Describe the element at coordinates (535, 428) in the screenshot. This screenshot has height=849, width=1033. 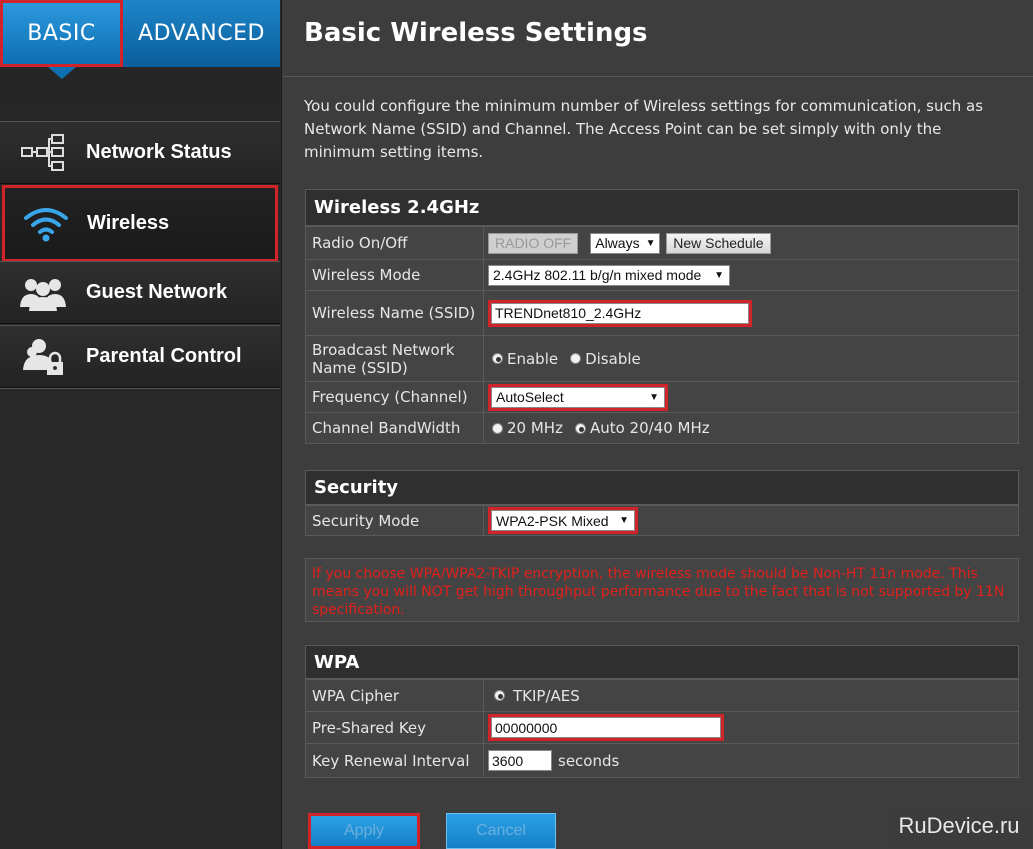
I see `radio-label: 20 MHz` at that location.